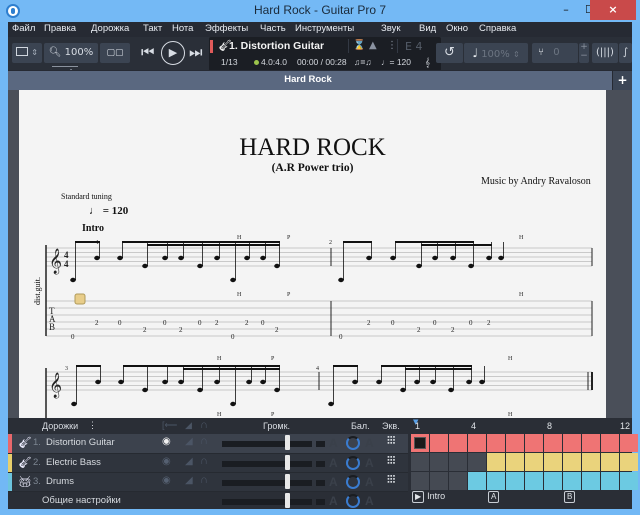 The height and width of the screenshot is (515, 640). I want to click on menu-track: Дорожка, so click(110, 28).